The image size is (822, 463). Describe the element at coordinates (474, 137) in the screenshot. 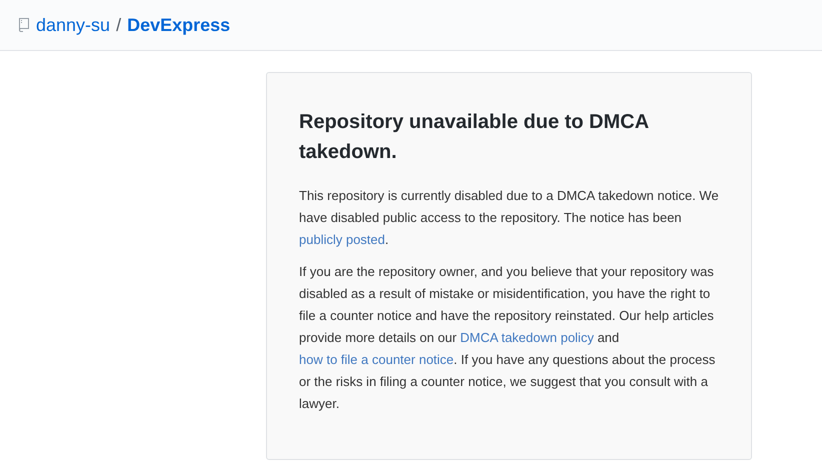

I see `notice-title: Repository unavailable due to DMCA takedown.` at that location.